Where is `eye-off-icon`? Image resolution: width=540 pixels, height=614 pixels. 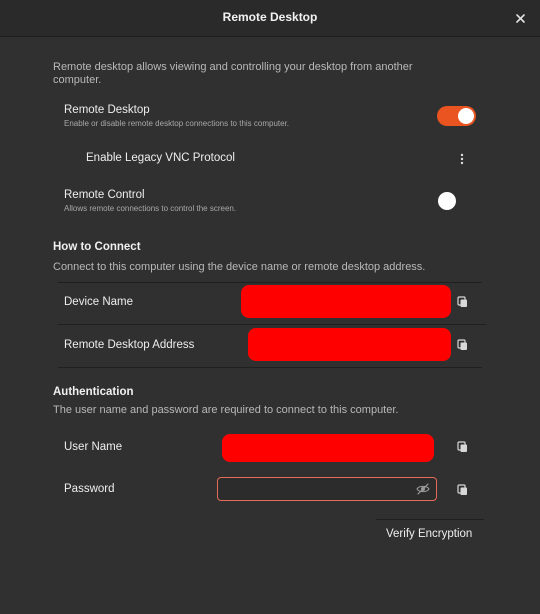 eye-off-icon is located at coordinates (423, 489).